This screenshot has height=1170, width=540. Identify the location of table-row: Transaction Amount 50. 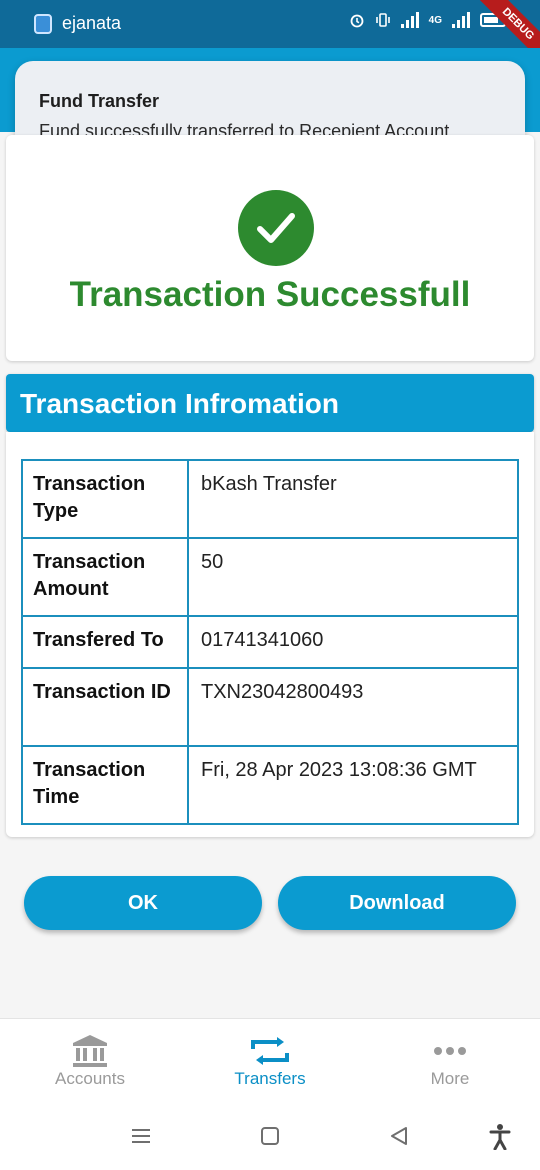
(270, 577).